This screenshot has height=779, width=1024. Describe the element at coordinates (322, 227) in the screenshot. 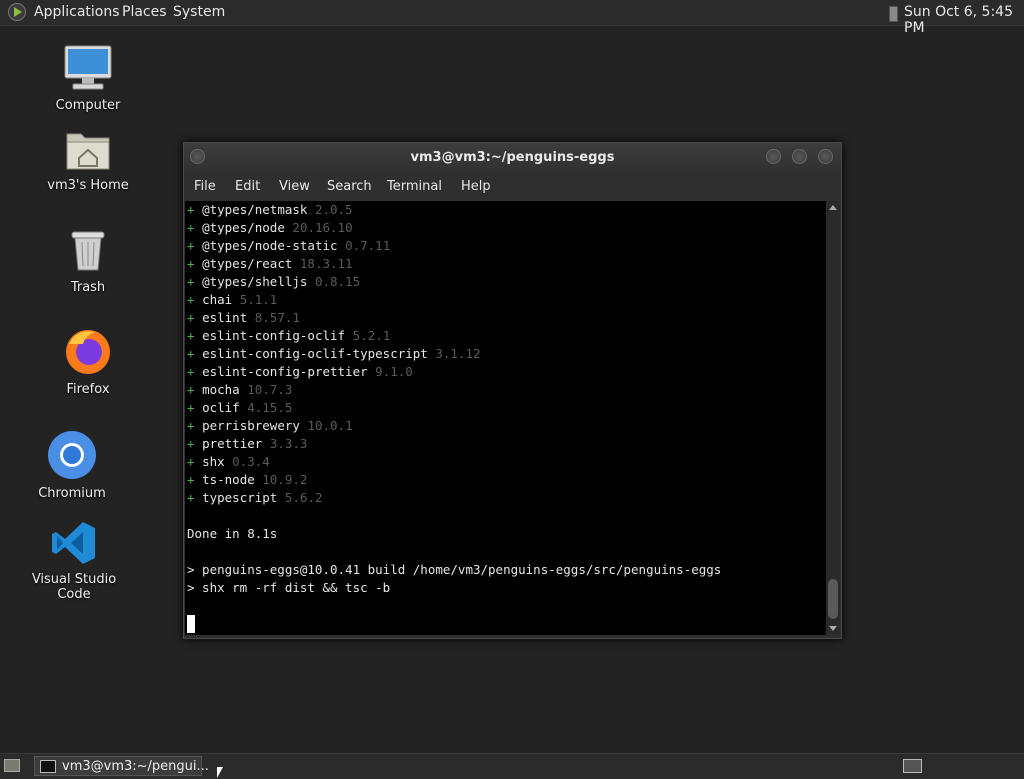

I see `package-version: 20.16.10` at that location.